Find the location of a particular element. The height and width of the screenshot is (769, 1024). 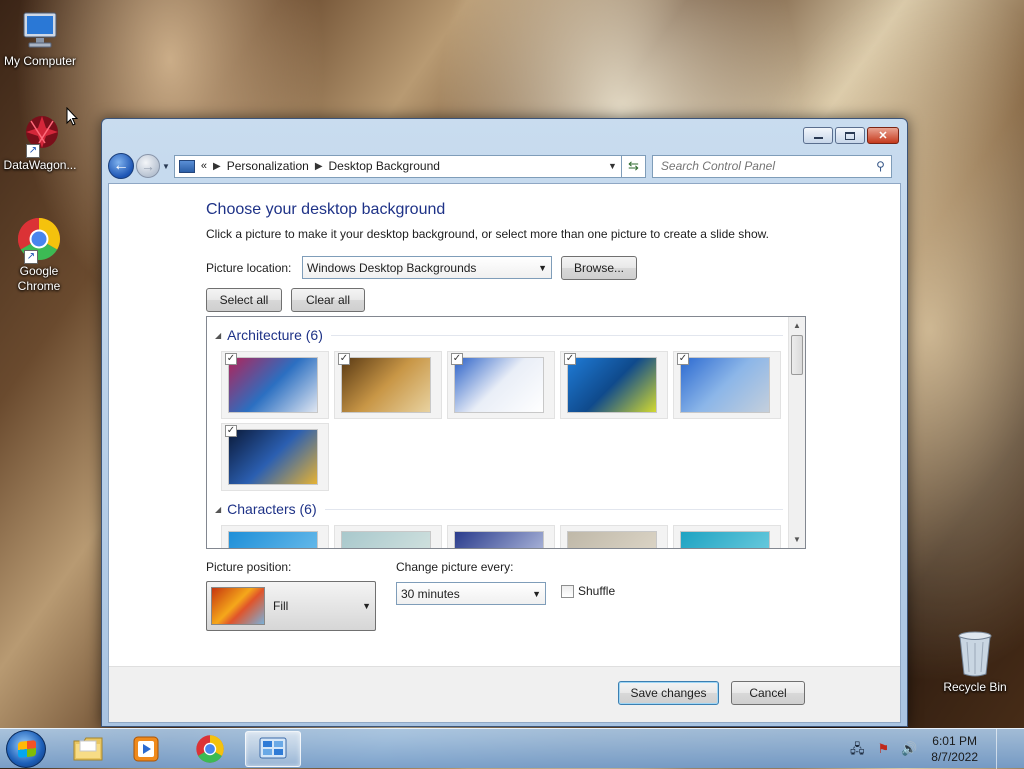

clock-time: 6:01 PM is located at coordinates (954, 741).